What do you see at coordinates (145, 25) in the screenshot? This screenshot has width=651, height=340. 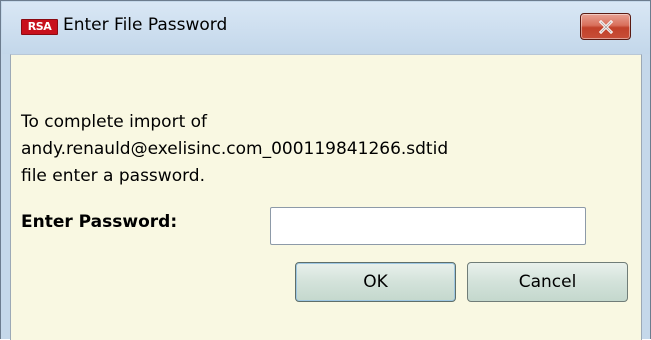 I see `window-title: Enter File Password` at bounding box center [145, 25].